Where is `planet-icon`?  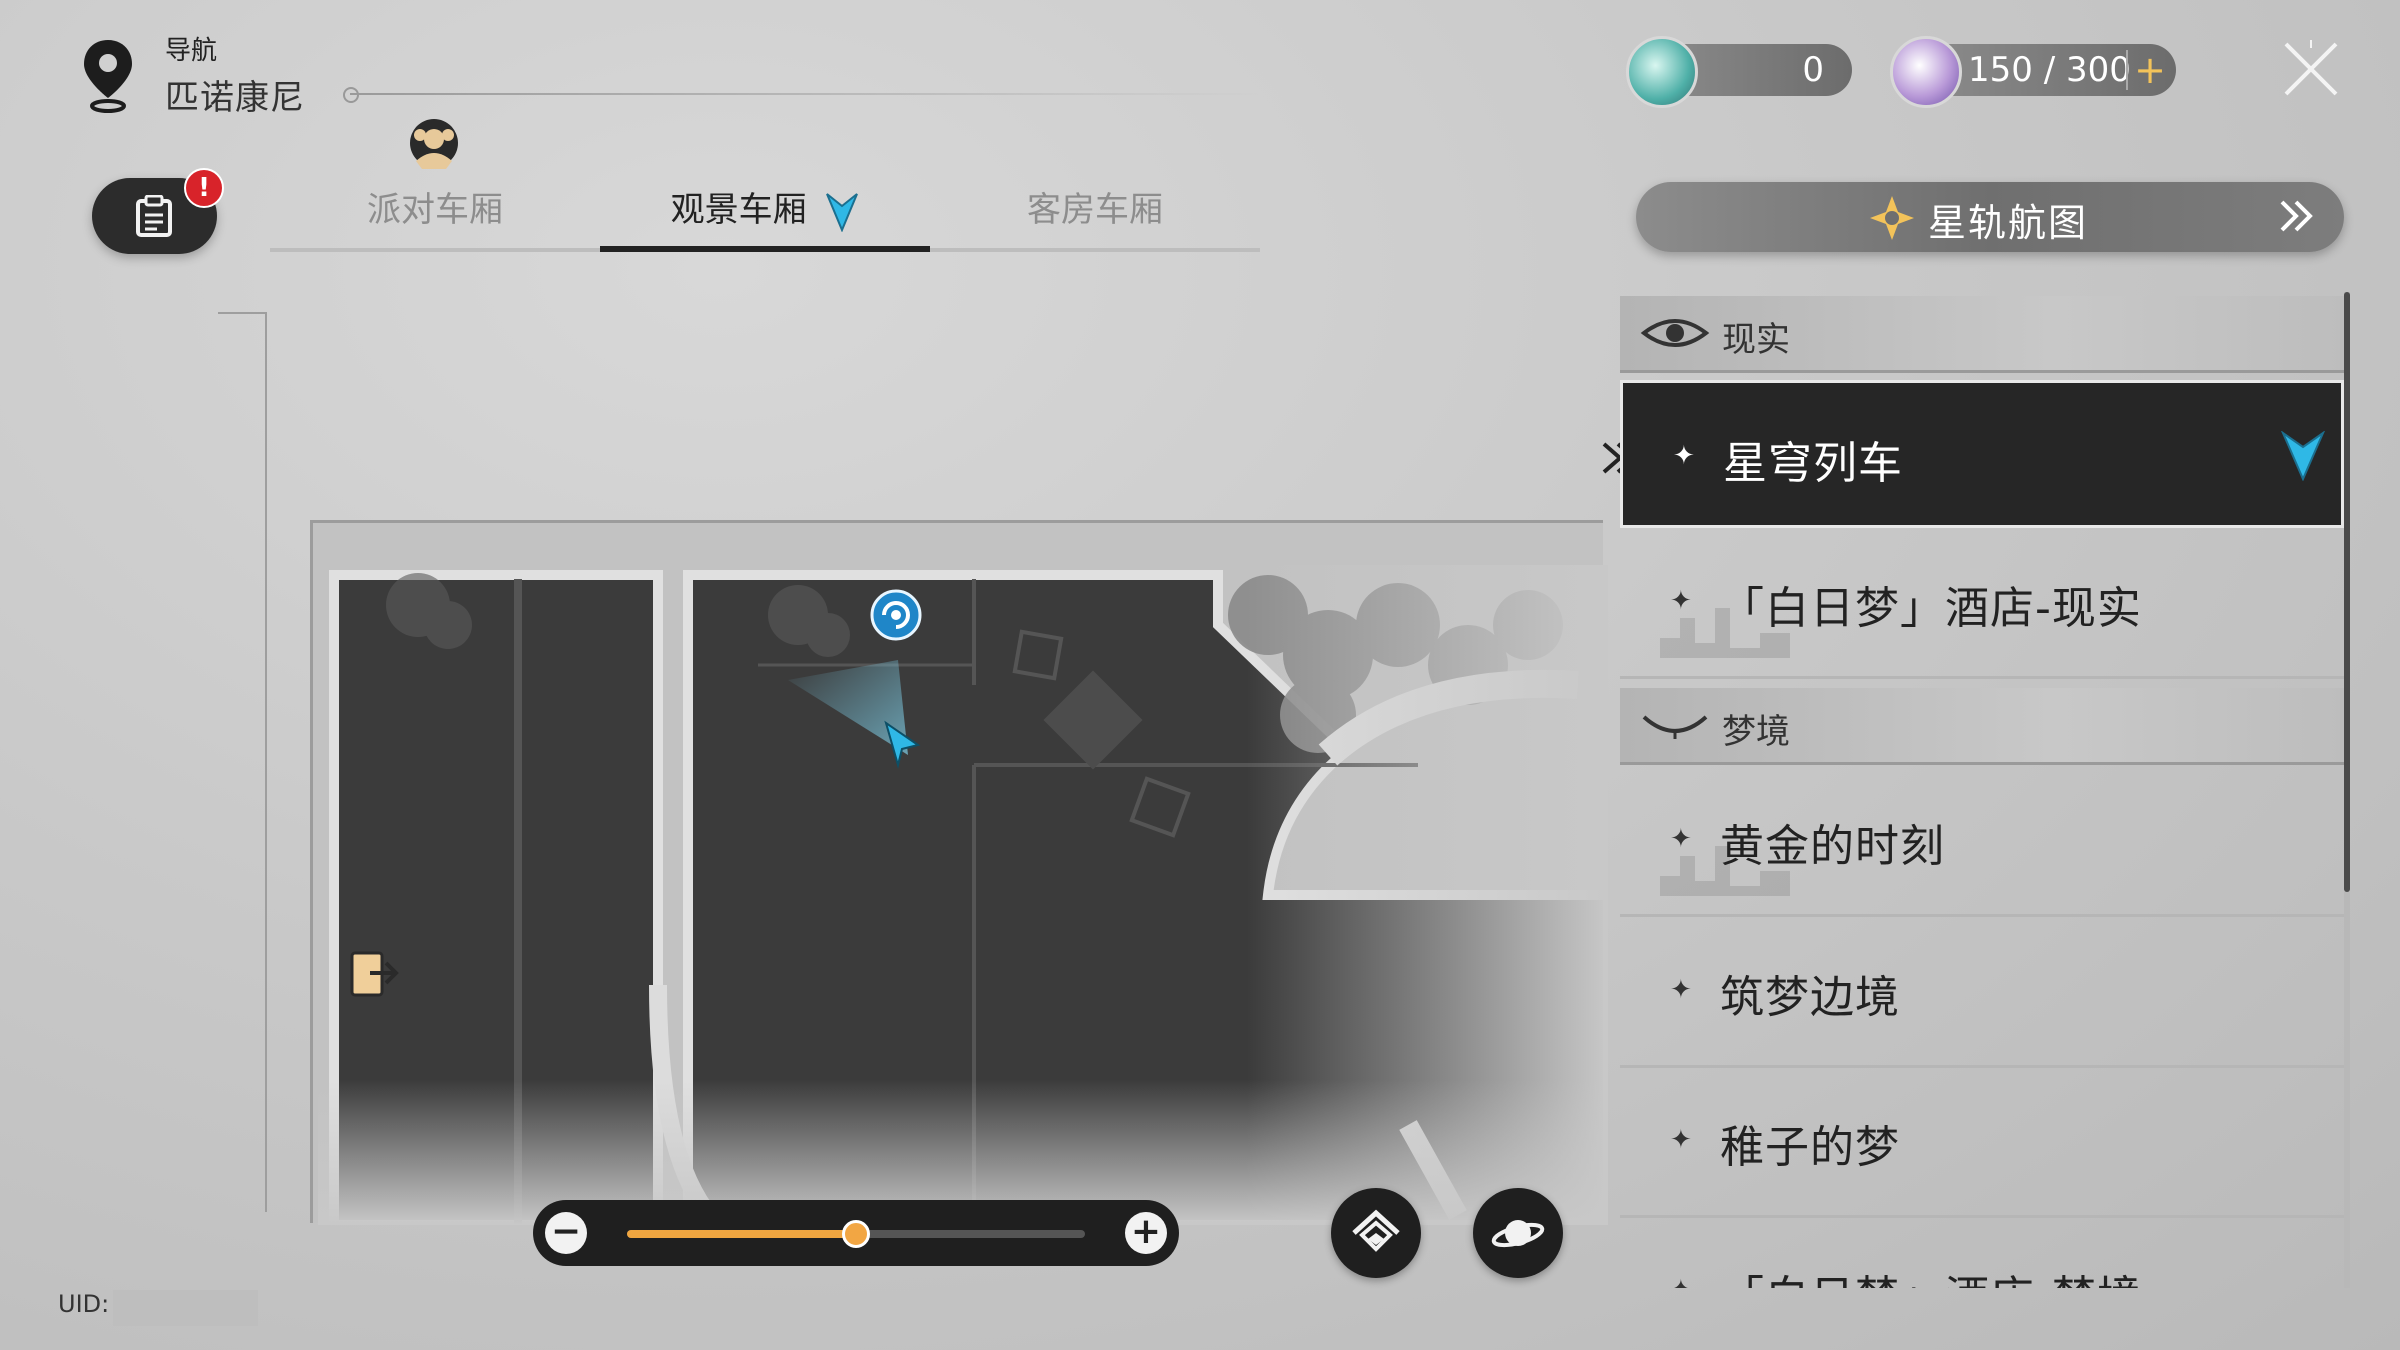 planet-icon is located at coordinates (1518, 1234).